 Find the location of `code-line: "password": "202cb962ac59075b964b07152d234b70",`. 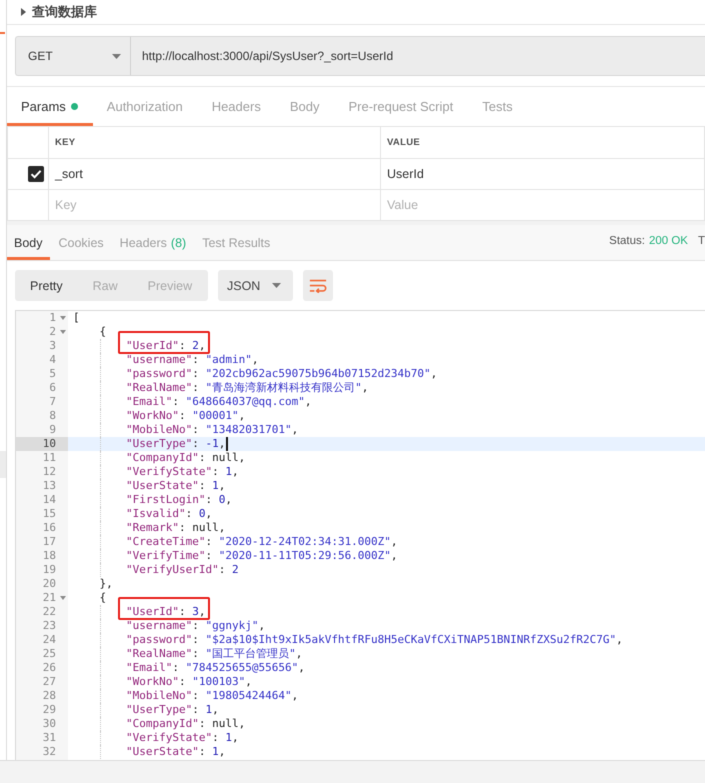

code-line: "password": "202cb962ac59075b964b07152d234b70", is located at coordinates (282, 373).